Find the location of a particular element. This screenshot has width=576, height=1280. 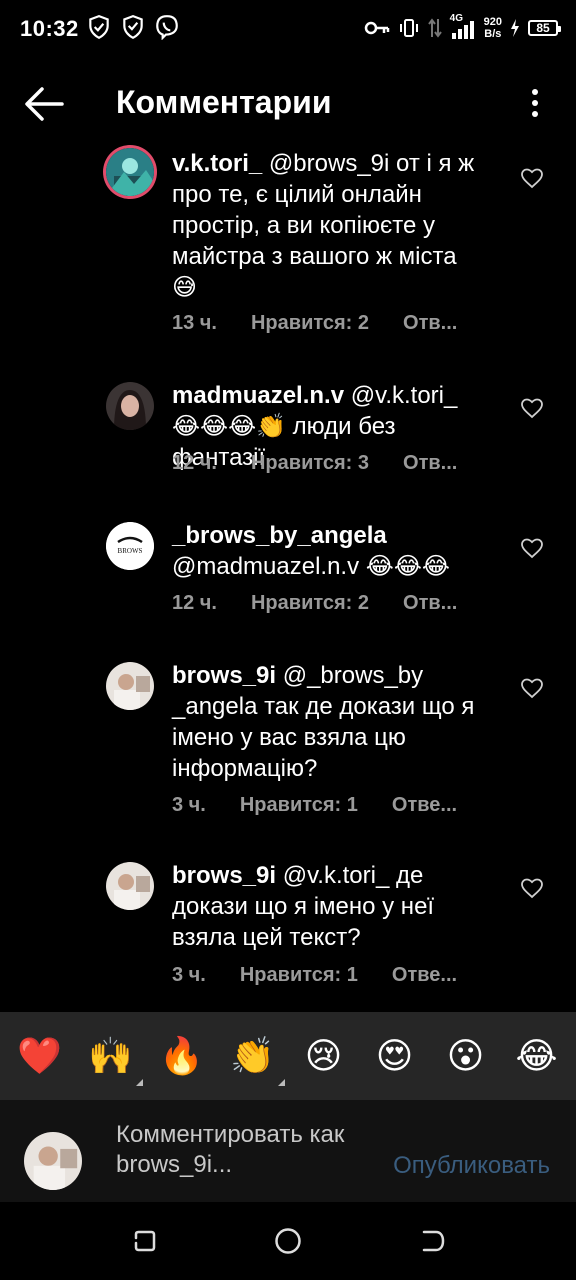

net-speed-value: 920 is located at coordinates (492, 22).